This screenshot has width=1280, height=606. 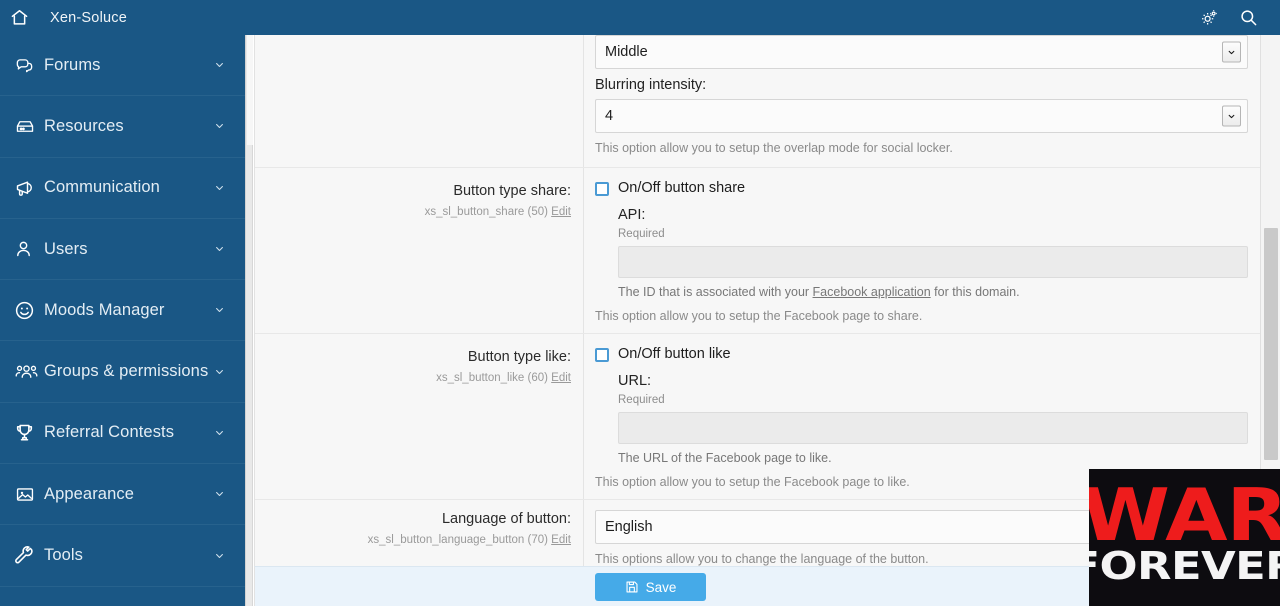 What do you see at coordinates (641, 400) in the screenshot?
I see `url-required-note: Required` at bounding box center [641, 400].